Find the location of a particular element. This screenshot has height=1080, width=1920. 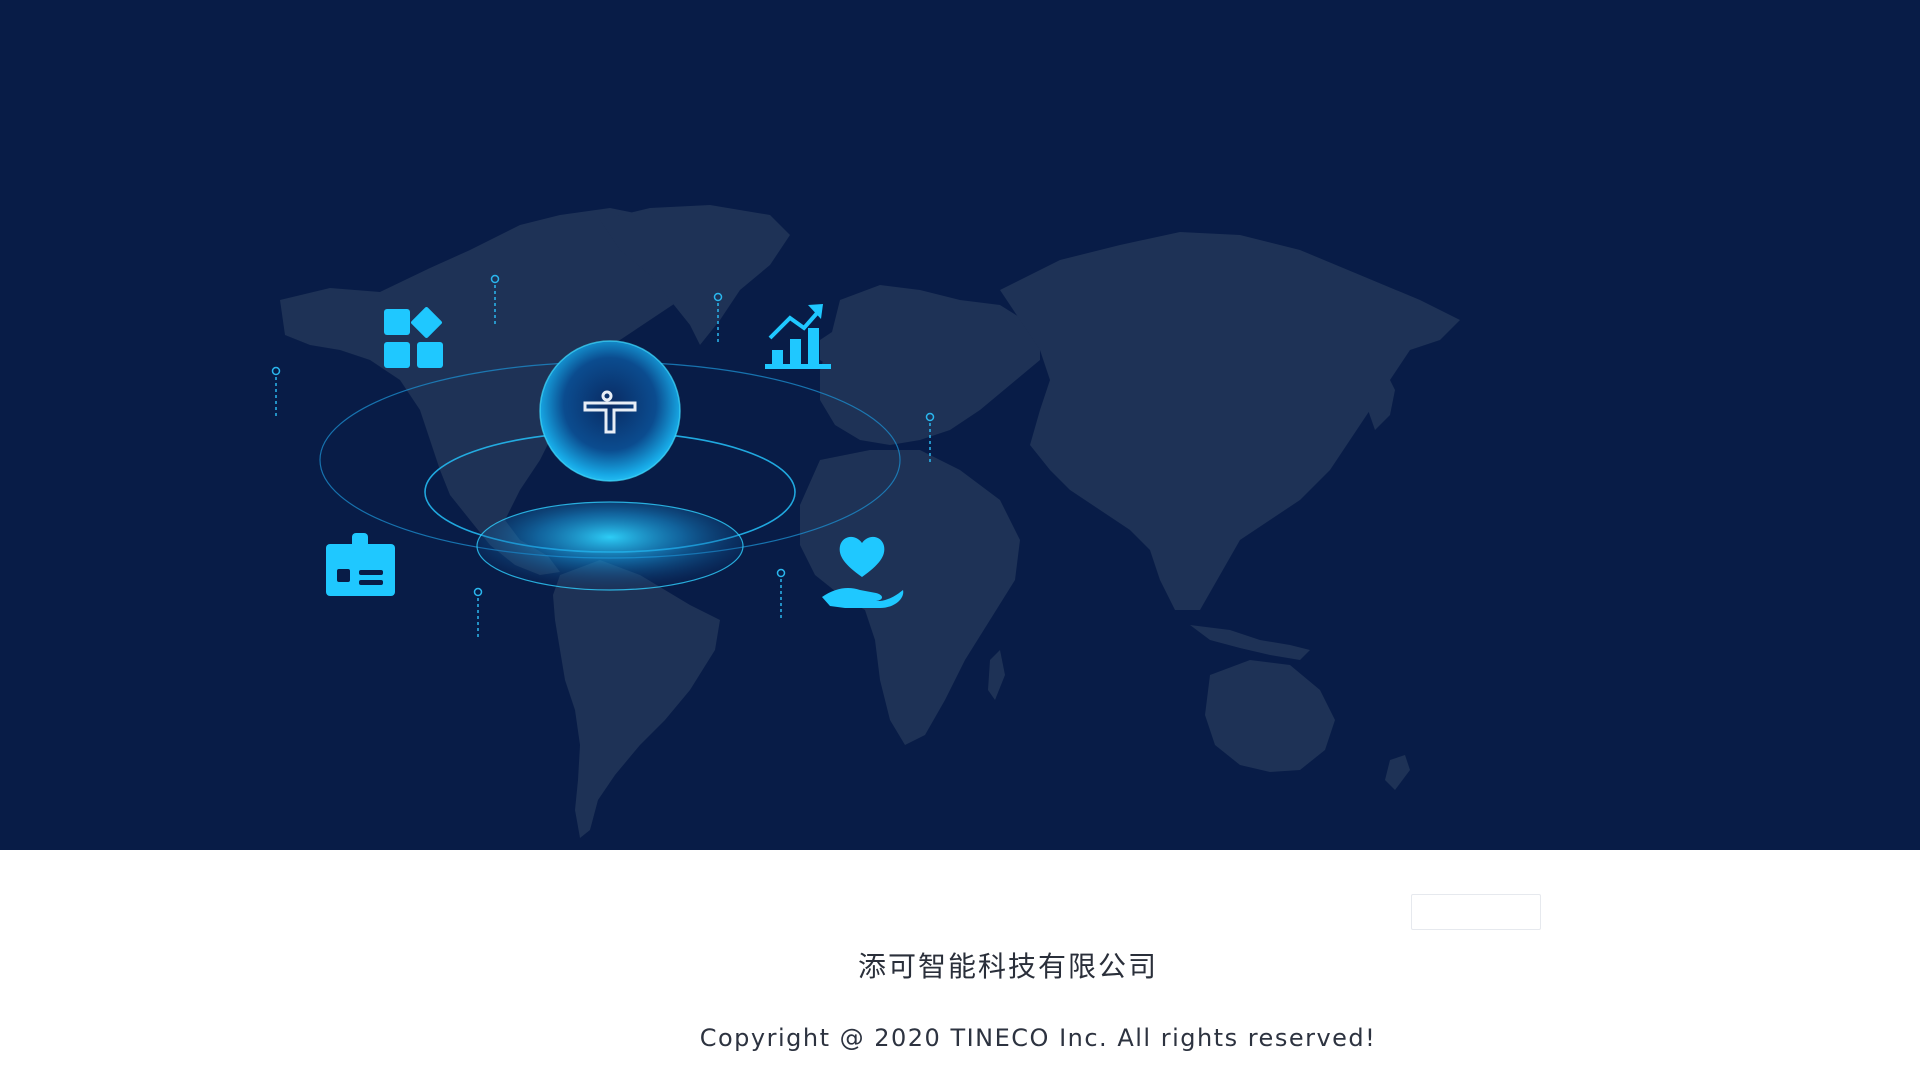

footer-input-box is located at coordinates (1476, 912).